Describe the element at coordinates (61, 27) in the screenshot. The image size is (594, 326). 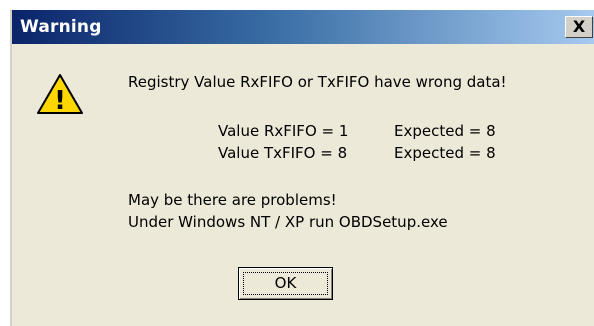
I see `window-title: Warning` at that location.